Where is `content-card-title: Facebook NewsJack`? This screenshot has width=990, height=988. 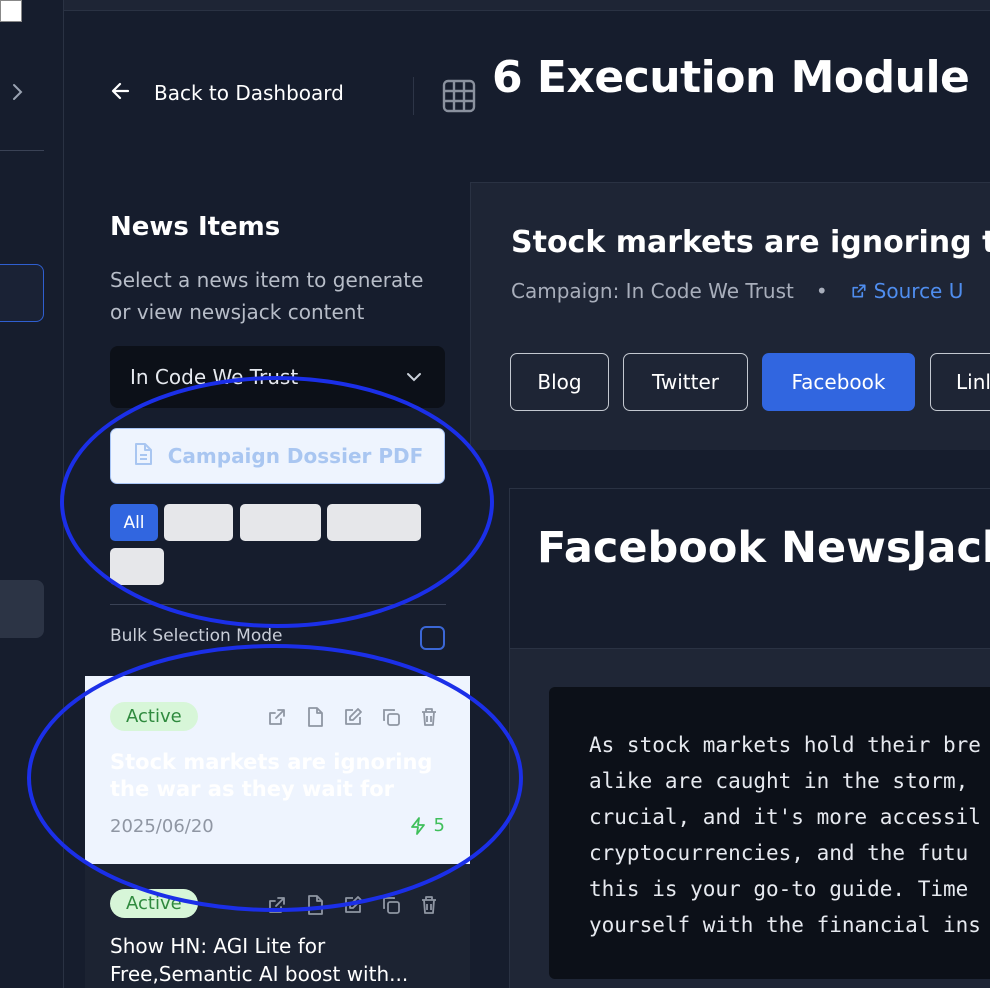 content-card-title: Facebook NewsJack is located at coordinates (763, 548).